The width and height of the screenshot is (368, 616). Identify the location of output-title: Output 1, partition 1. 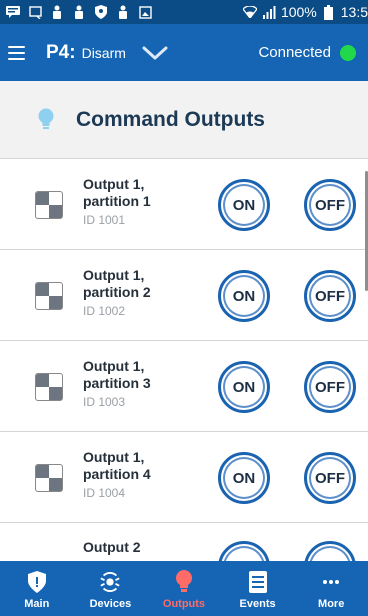
(117, 192).